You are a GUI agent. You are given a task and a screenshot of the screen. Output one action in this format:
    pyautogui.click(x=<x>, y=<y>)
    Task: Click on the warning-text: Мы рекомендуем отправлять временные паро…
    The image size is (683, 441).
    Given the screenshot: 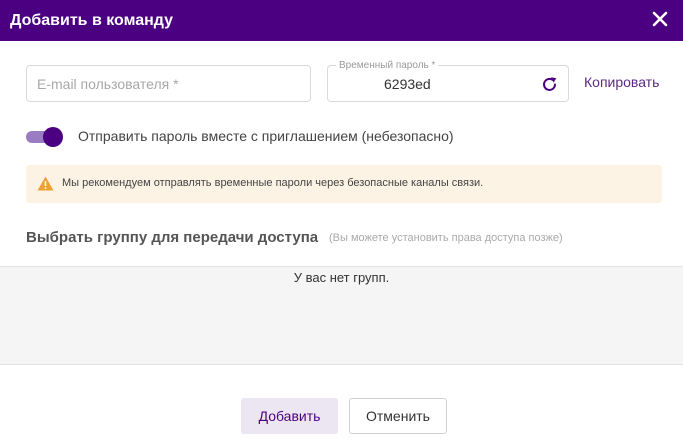 What is the action you would take?
    pyautogui.click(x=273, y=183)
    